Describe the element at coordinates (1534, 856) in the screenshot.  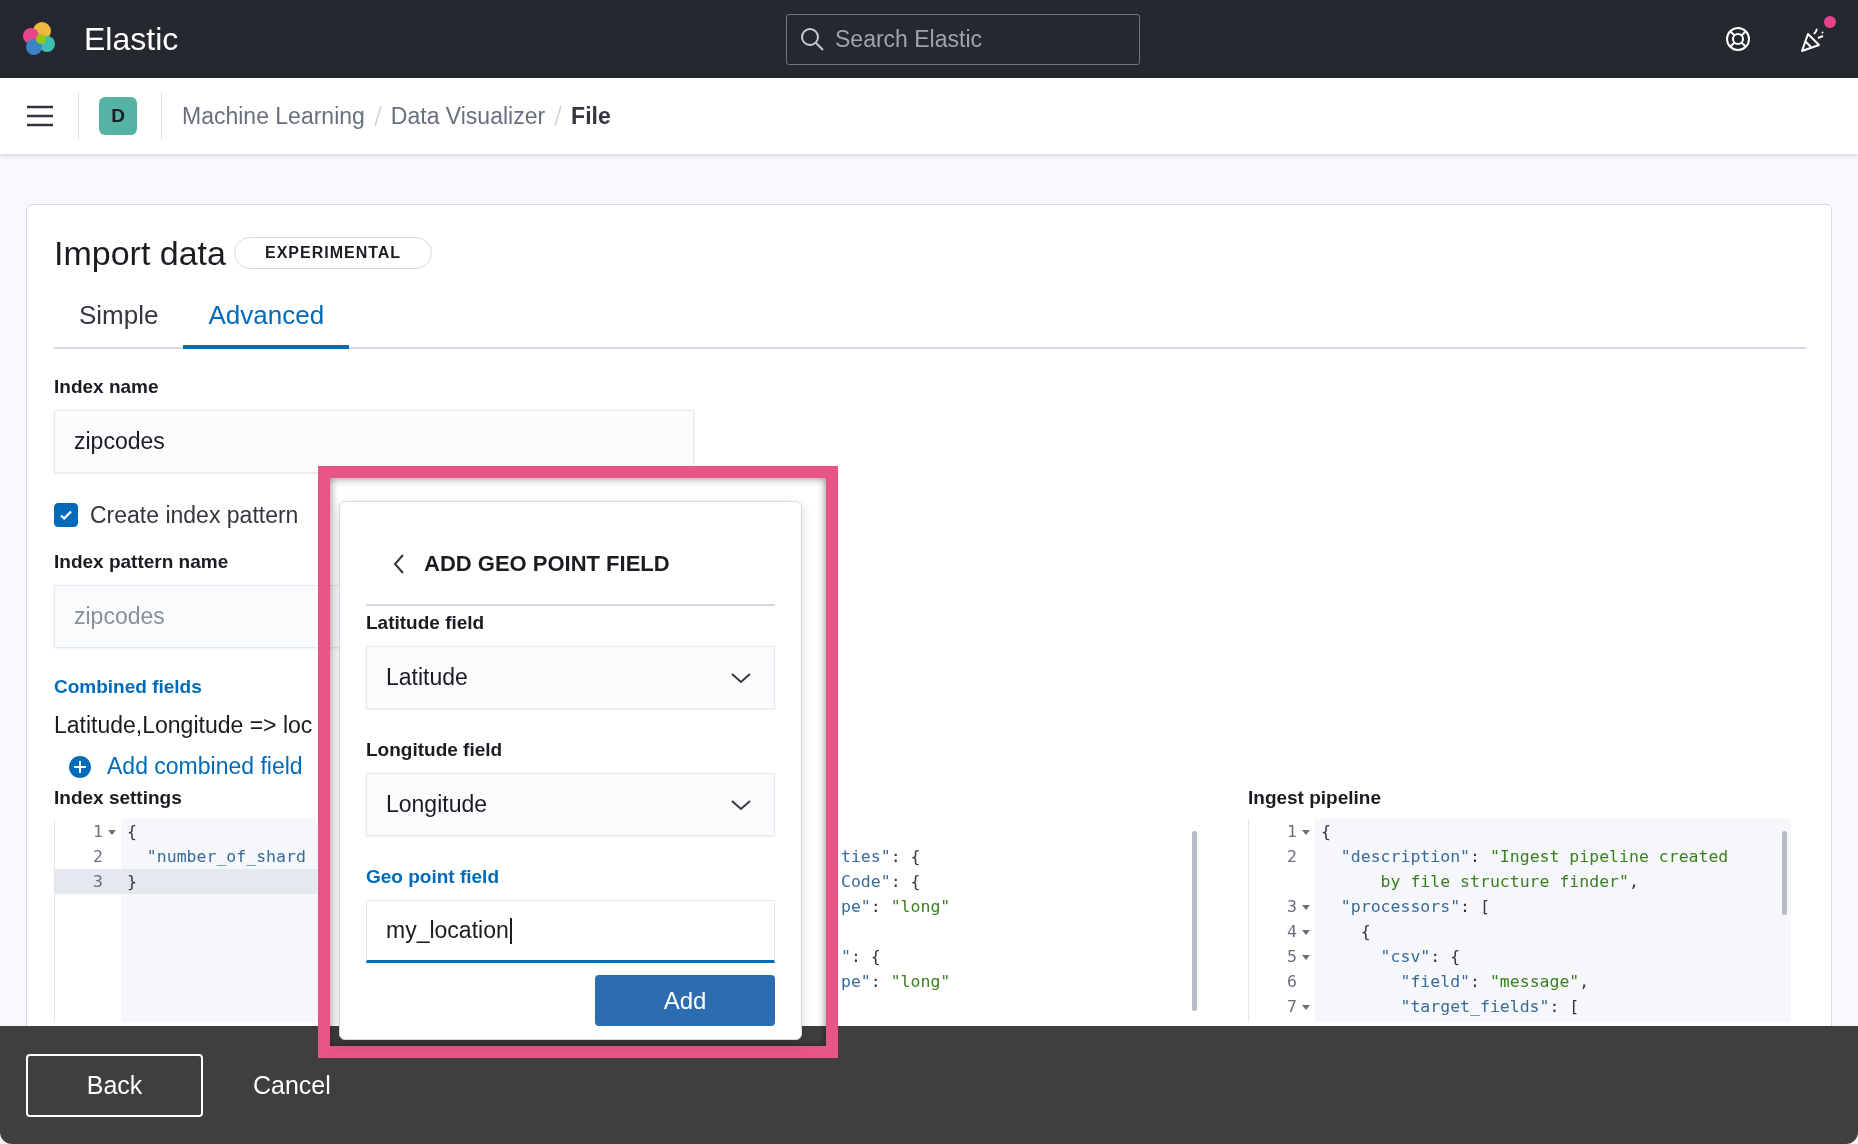
I see `code-line: "description": "Ingest pipeline created` at that location.